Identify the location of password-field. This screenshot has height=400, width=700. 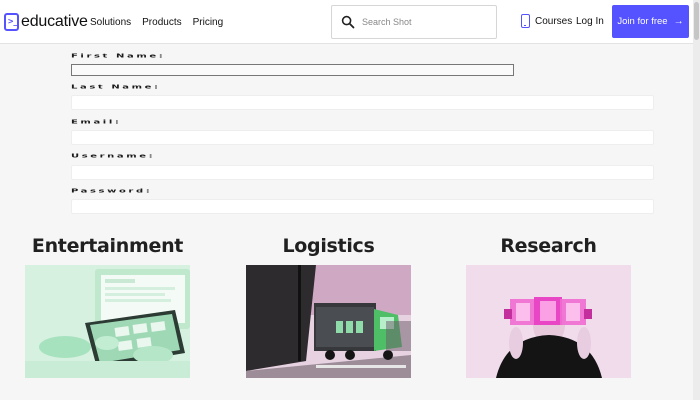
(362, 206).